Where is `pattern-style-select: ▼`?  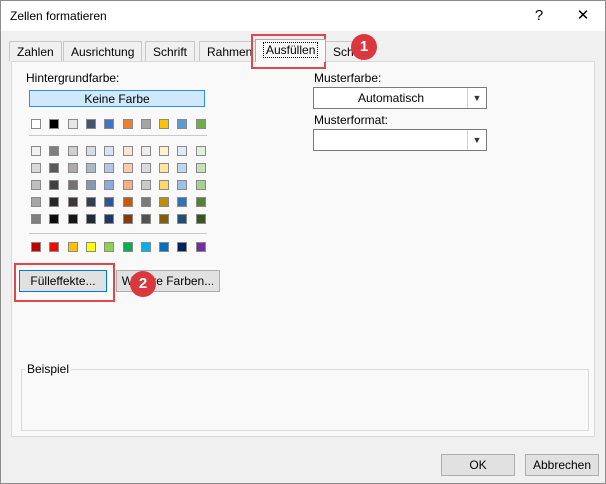
pattern-style-select: ▼ is located at coordinates (400, 140).